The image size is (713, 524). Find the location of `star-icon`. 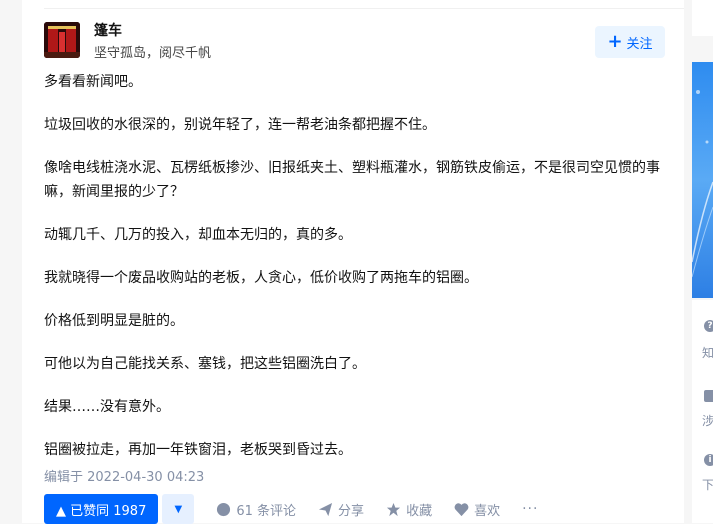

star-icon is located at coordinates (394, 509).